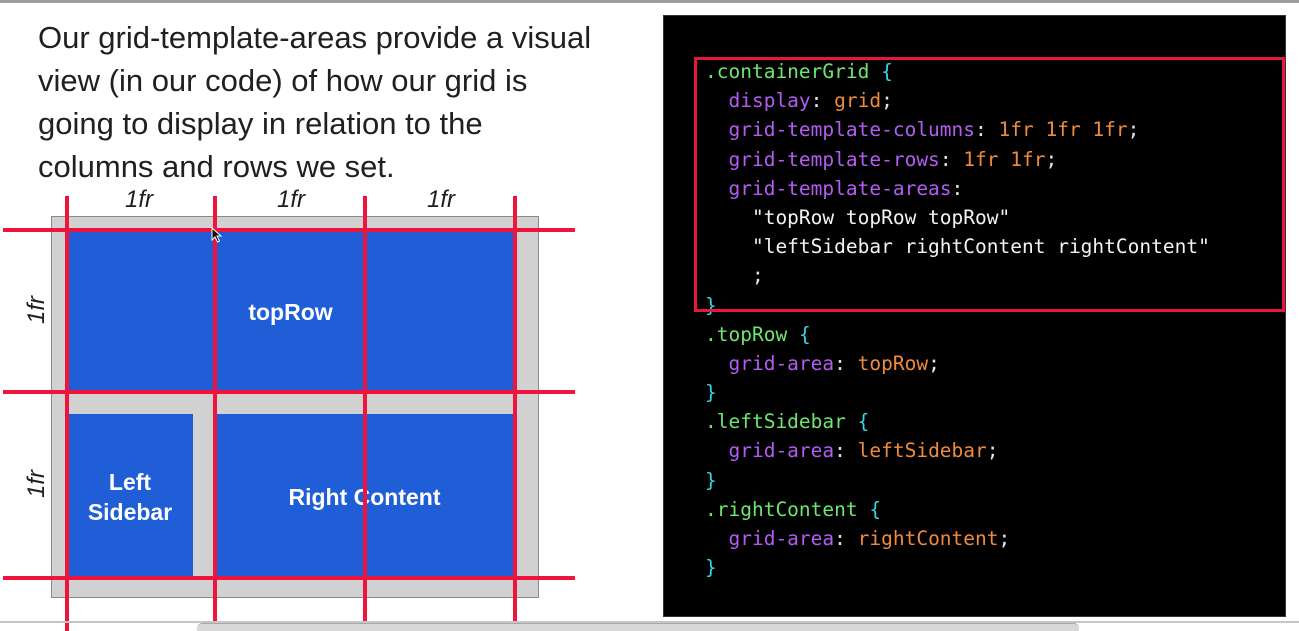 The height and width of the screenshot is (631, 1299). Describe the element at coordinates (283, 80) in the screenshot. I see `explanation-line: view (in our code) of how our grid is` at that location.